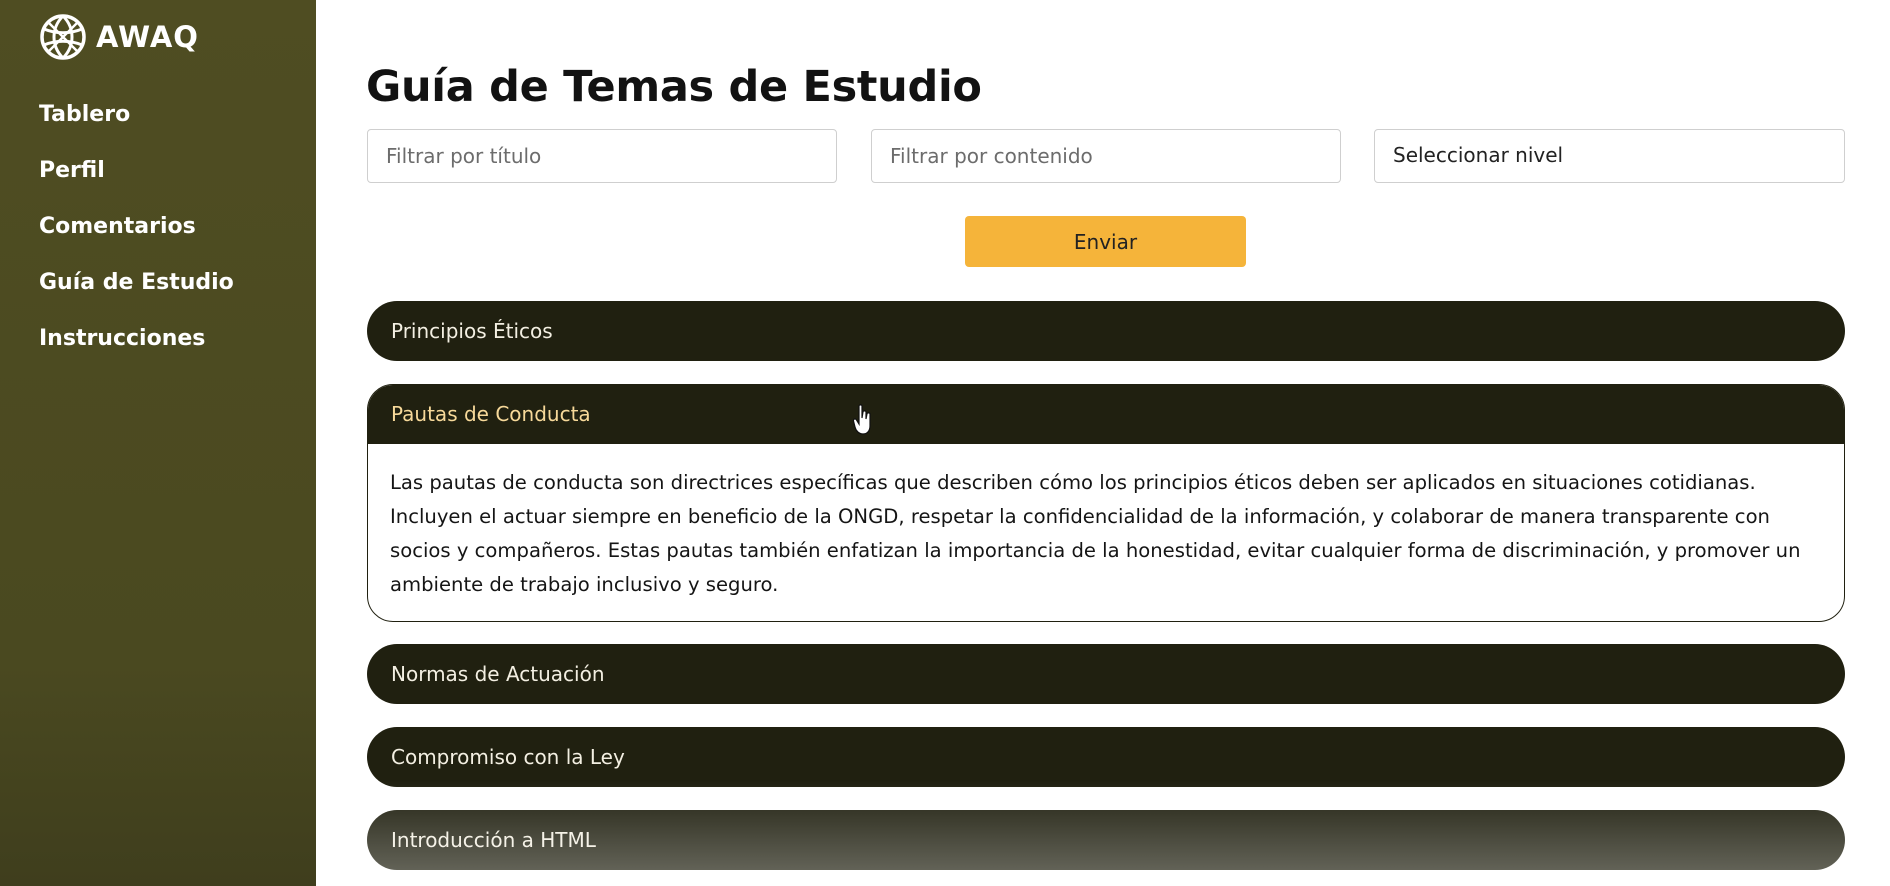 This screenshot has height=886, width=1890. What do you see at coordinates (1106, 757) in the screenshot?
I see `topic-compromiso-con-la-ley: Compromiso con la Ley` at bounding box center [1106, 757].